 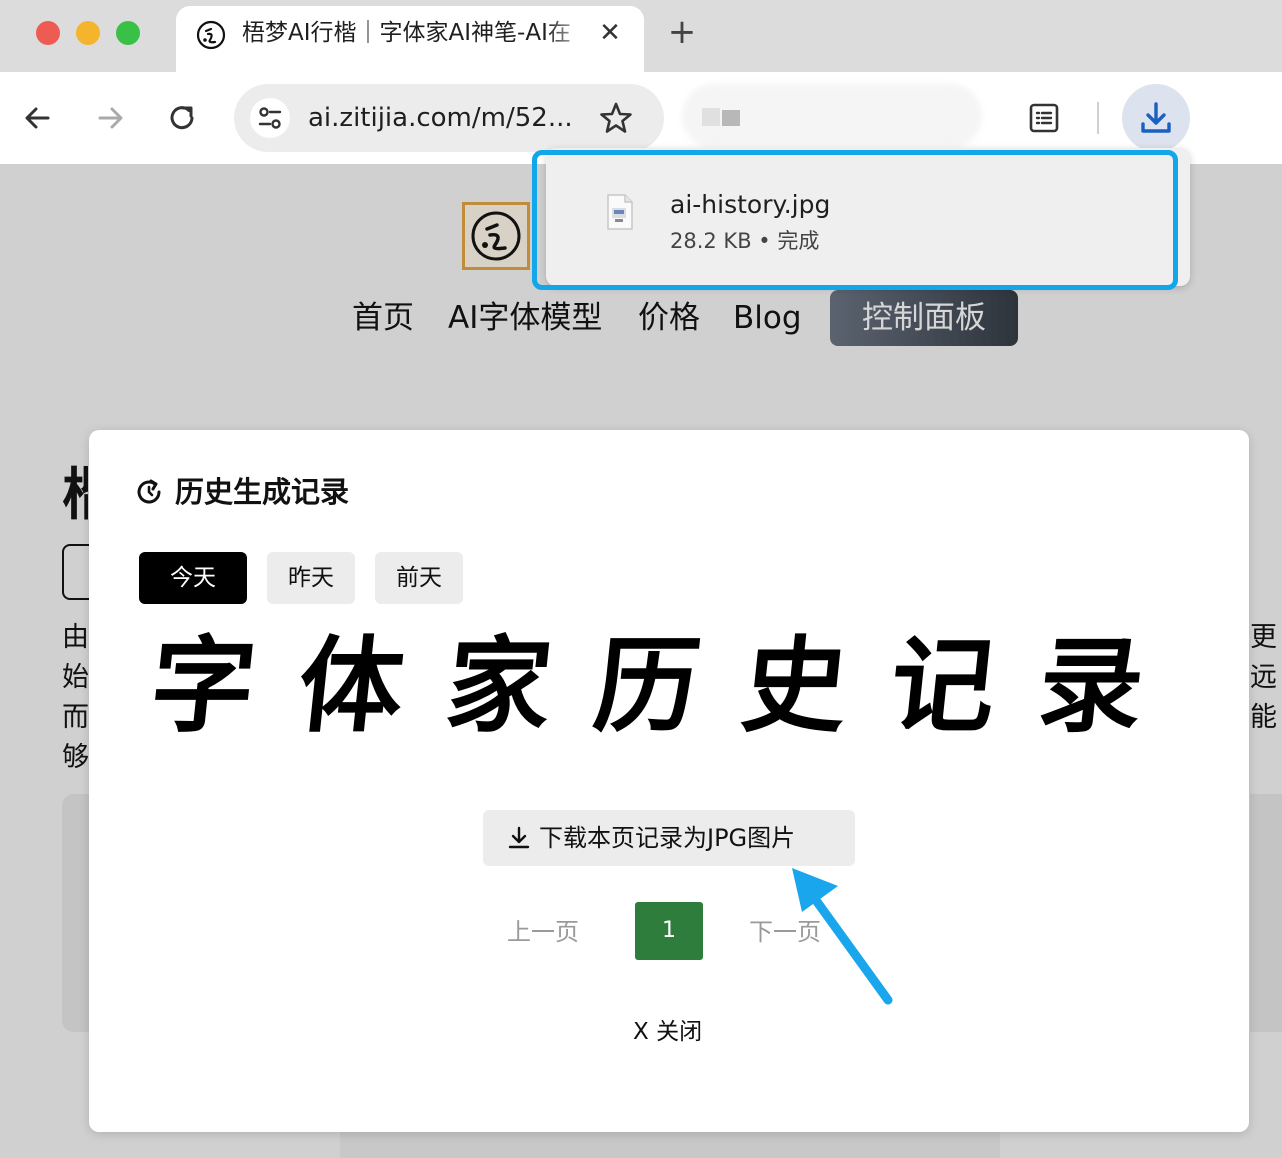 What do you see at coordinates (75, 490) in the screenshot?
I see `background-heading: 楷` at bounding box center [75, 490].